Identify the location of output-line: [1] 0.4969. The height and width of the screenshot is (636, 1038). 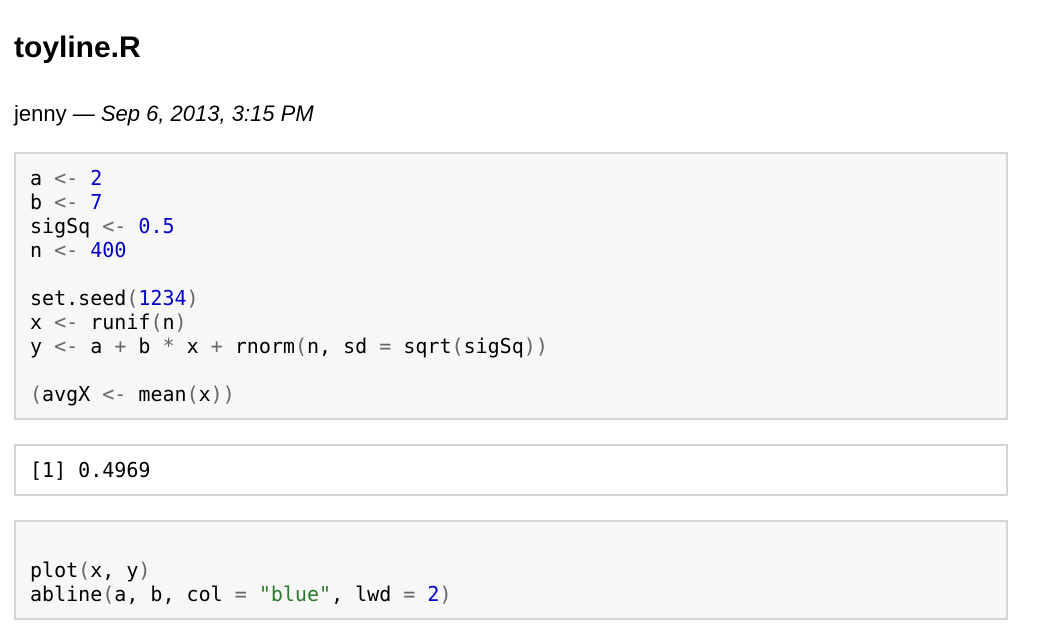
(90, 470).